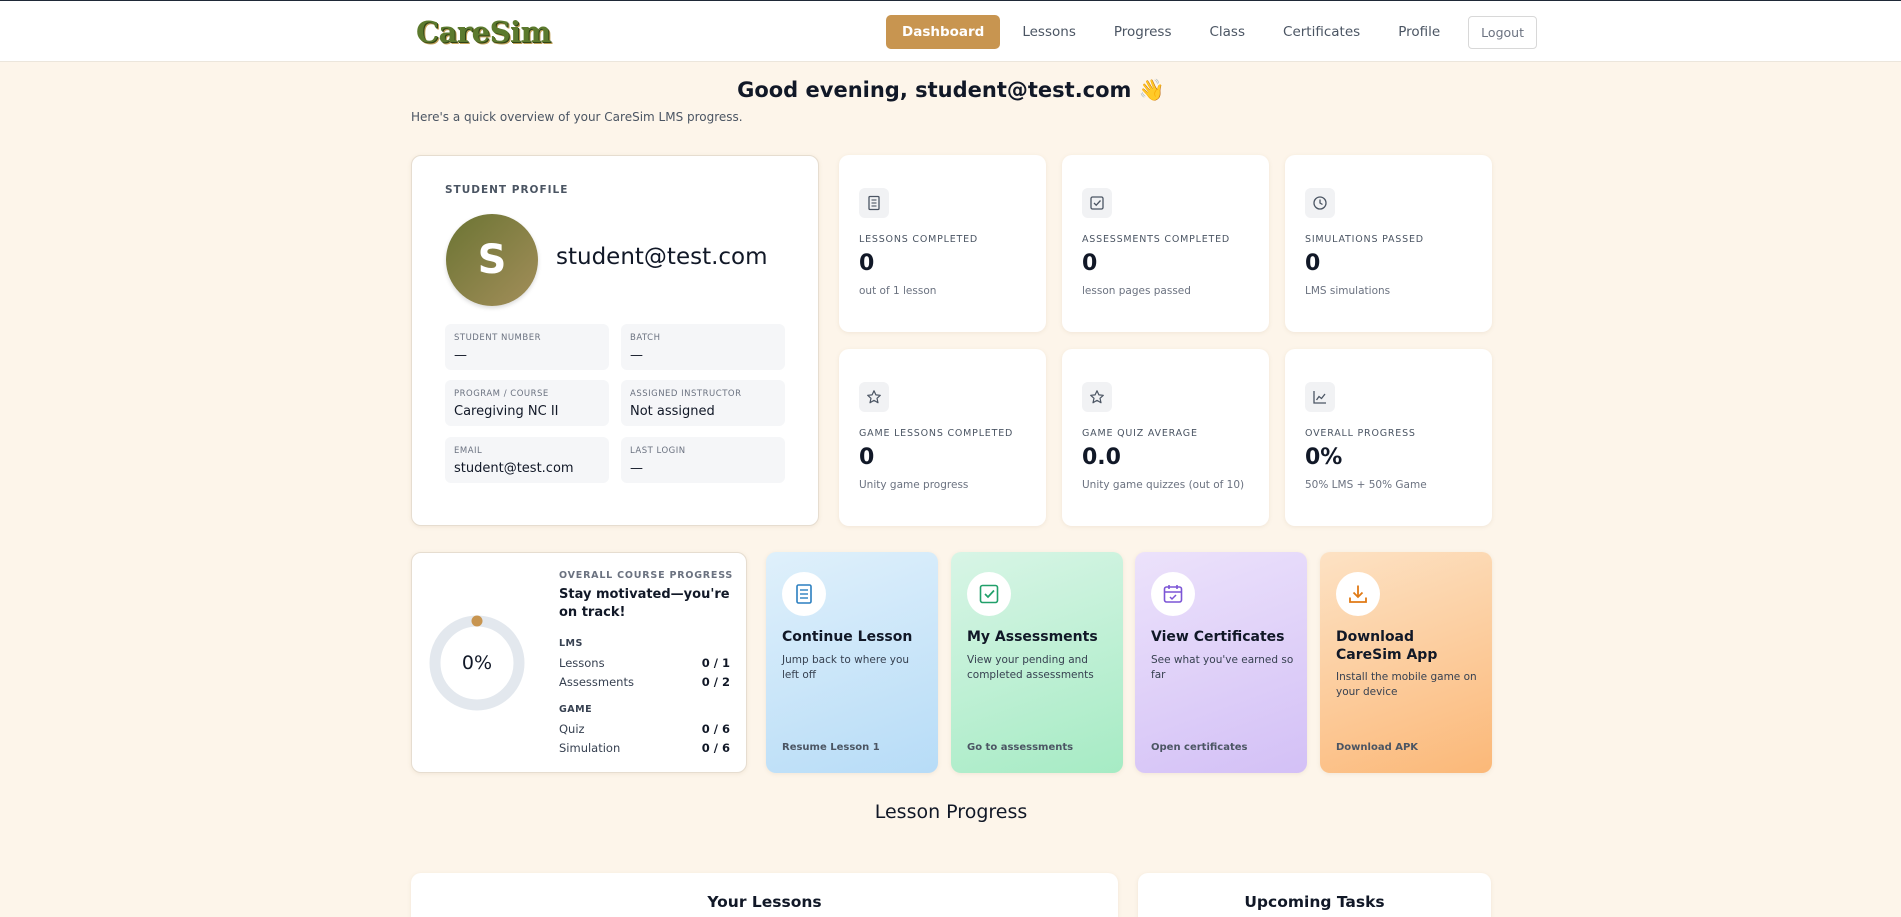  Describe the element at coordinates (1388, 243) in the screenshot. I see `stat-simulations-passed: SIMULATIONS PASSED 0 LMS simulations` at that location.